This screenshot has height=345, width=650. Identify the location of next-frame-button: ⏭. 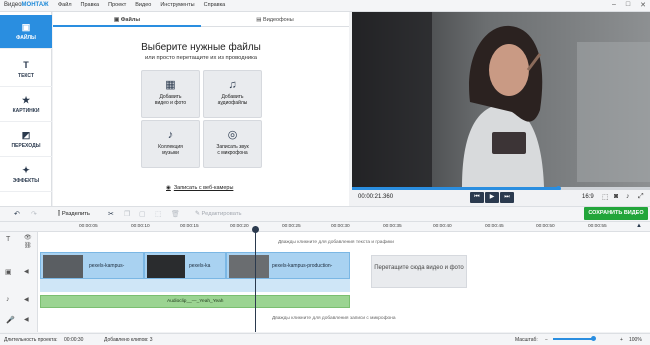
(507, 197).